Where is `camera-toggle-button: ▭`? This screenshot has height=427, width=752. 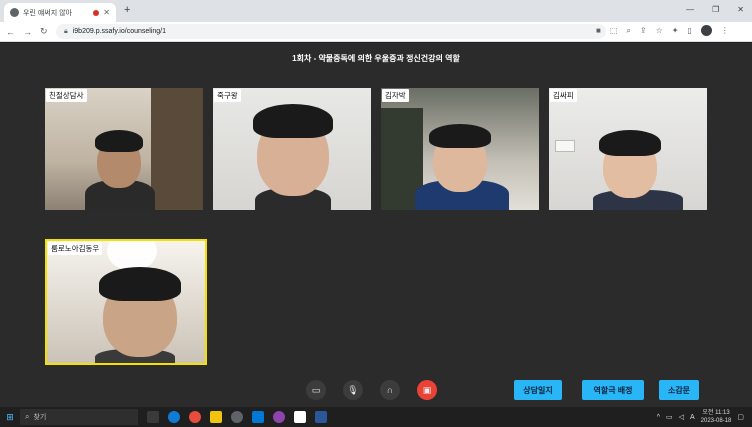 camera-toggle-button: ▭ is located at coordinates (316, 390).